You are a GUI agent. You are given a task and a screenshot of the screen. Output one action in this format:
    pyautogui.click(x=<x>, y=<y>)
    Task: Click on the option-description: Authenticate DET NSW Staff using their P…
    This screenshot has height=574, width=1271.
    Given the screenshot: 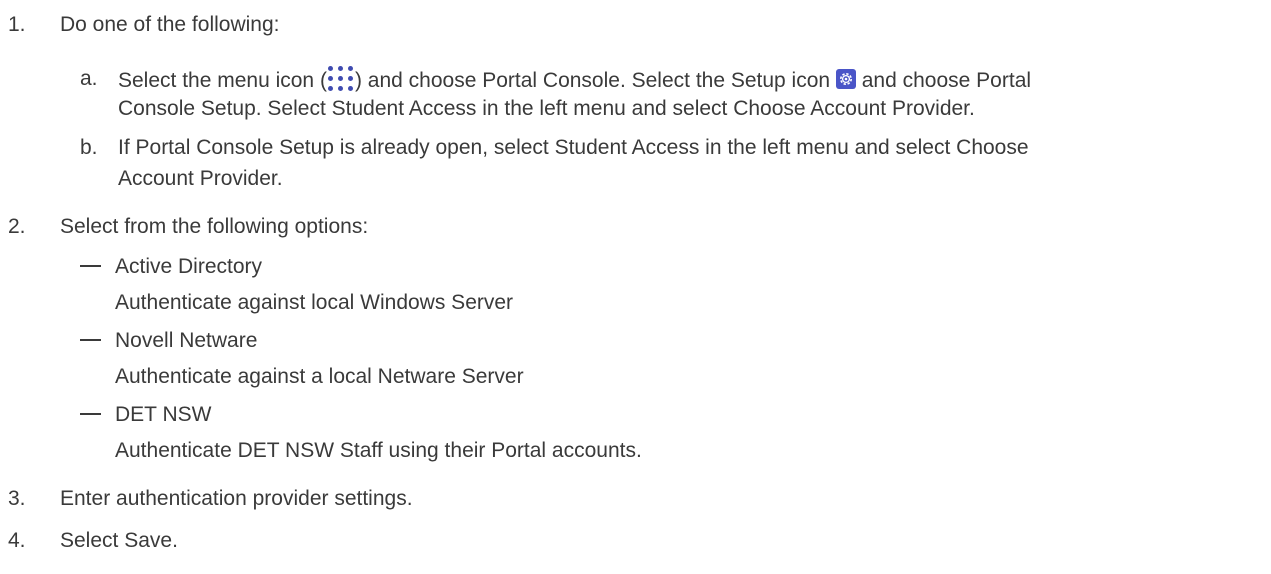 What is the action you would take?
    pyautogui.click(x=378, y=450)
    